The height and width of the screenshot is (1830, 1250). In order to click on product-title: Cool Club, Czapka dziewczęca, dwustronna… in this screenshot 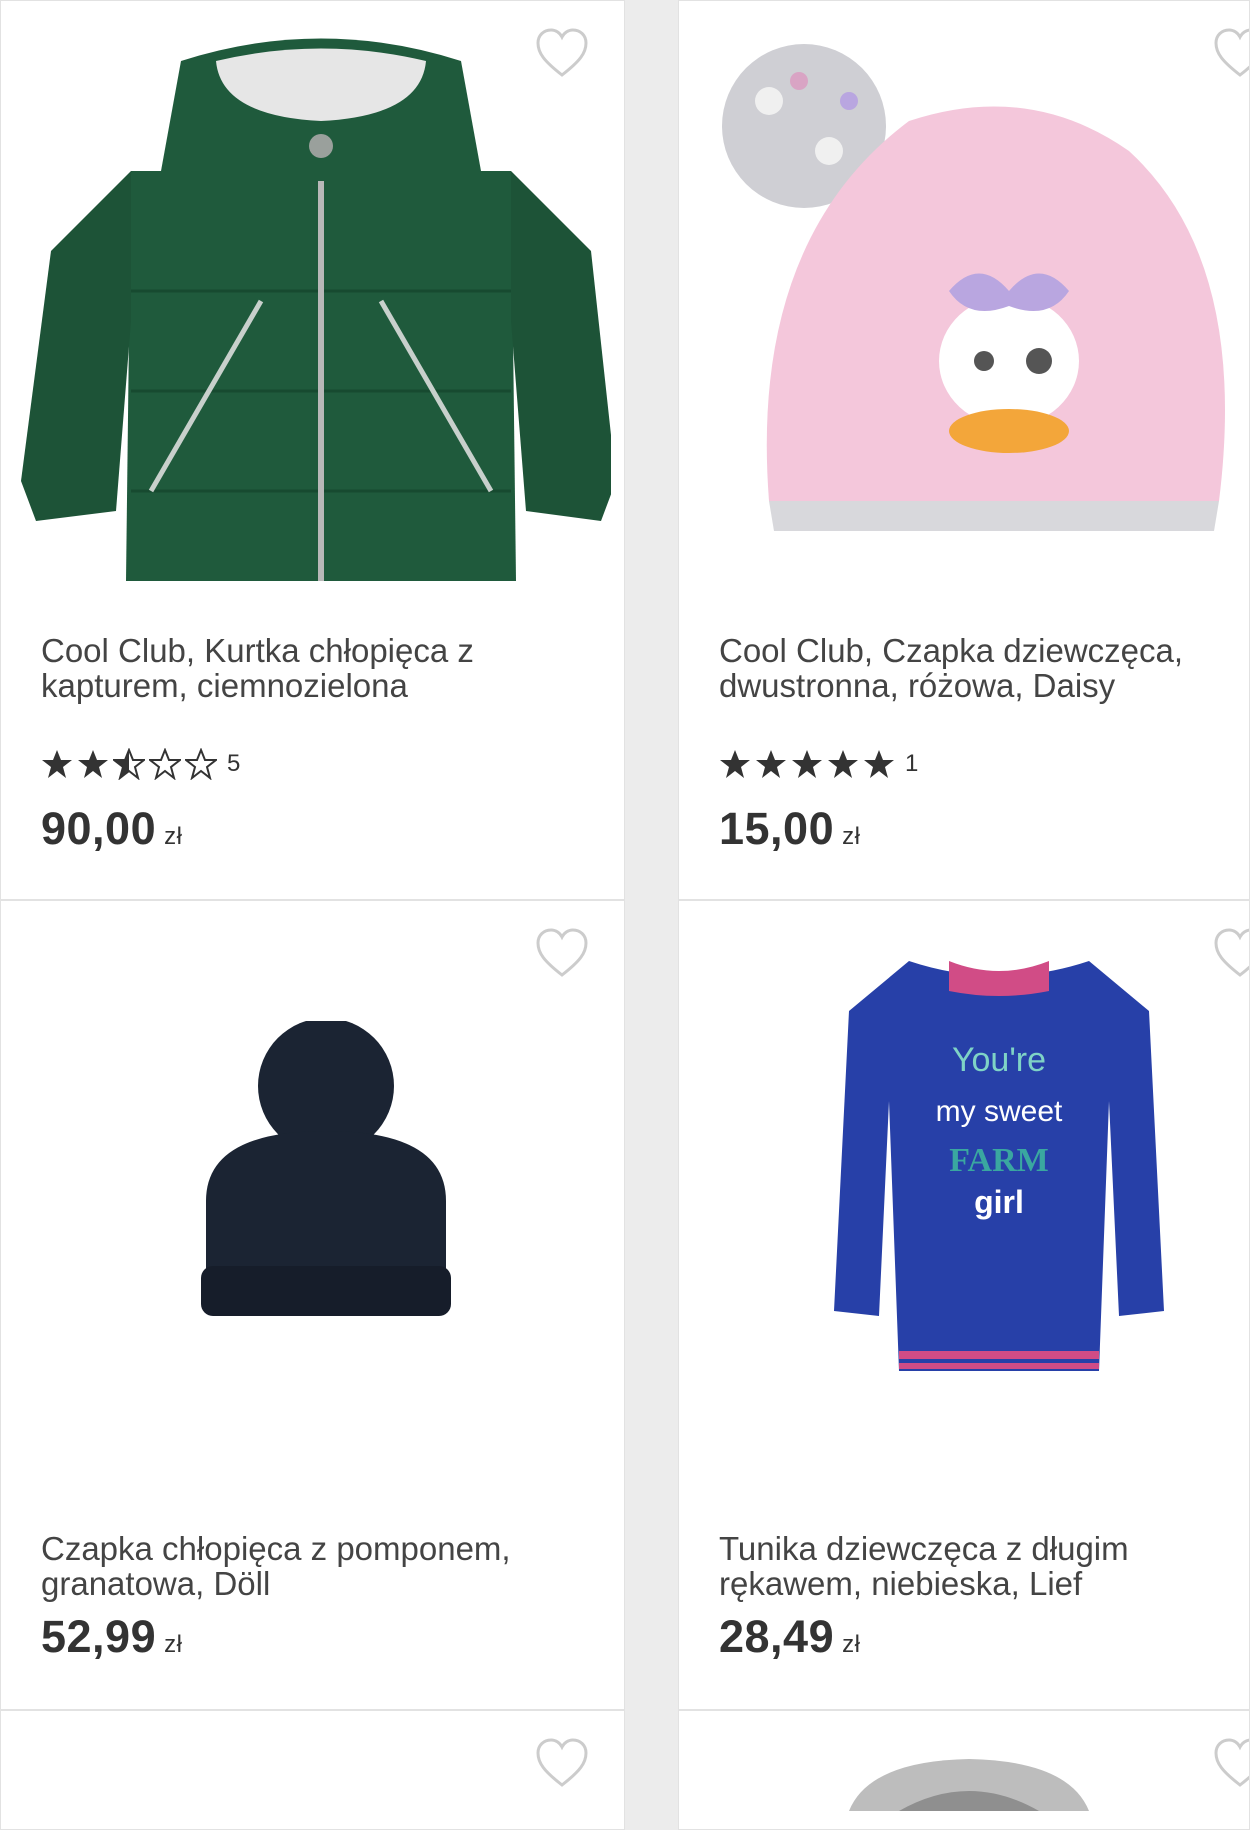, I will do `click(979, 668)`.